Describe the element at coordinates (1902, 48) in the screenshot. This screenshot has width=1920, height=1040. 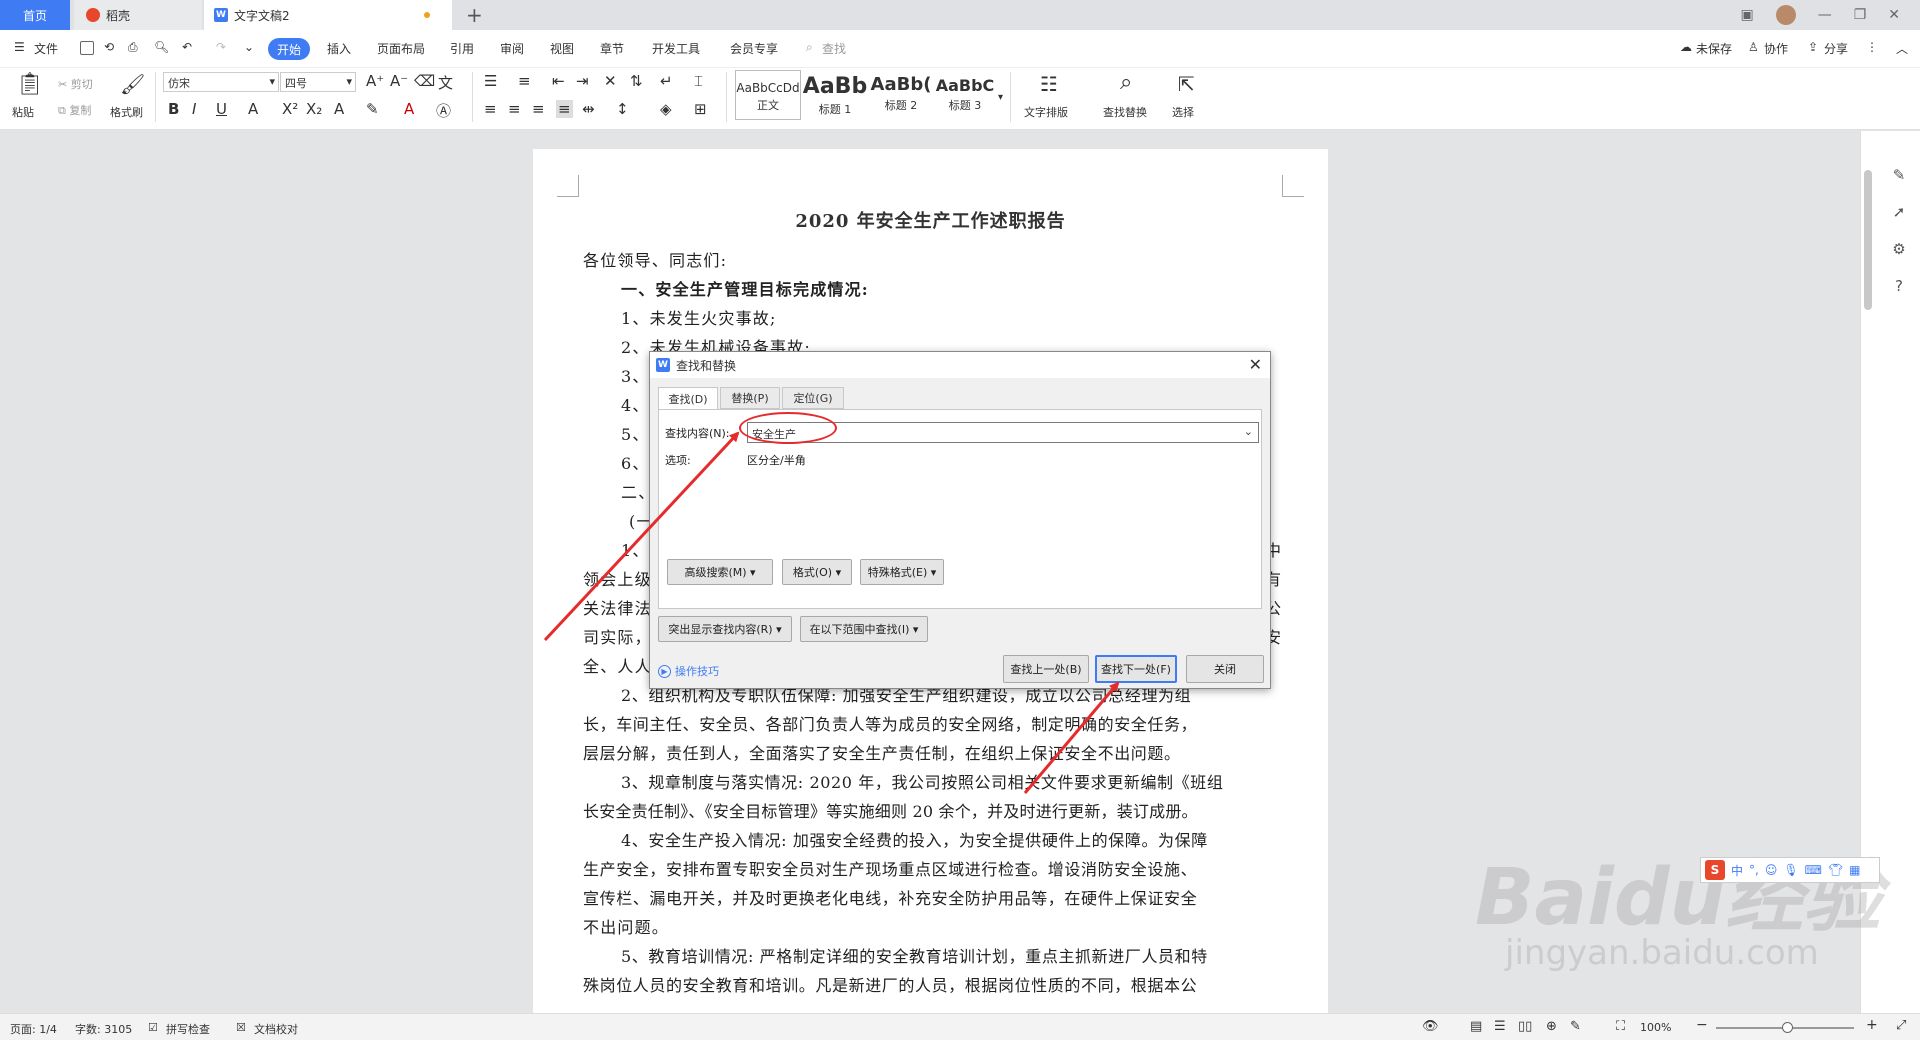
I see `collapse-ribbon-icon: ︿` at that location.